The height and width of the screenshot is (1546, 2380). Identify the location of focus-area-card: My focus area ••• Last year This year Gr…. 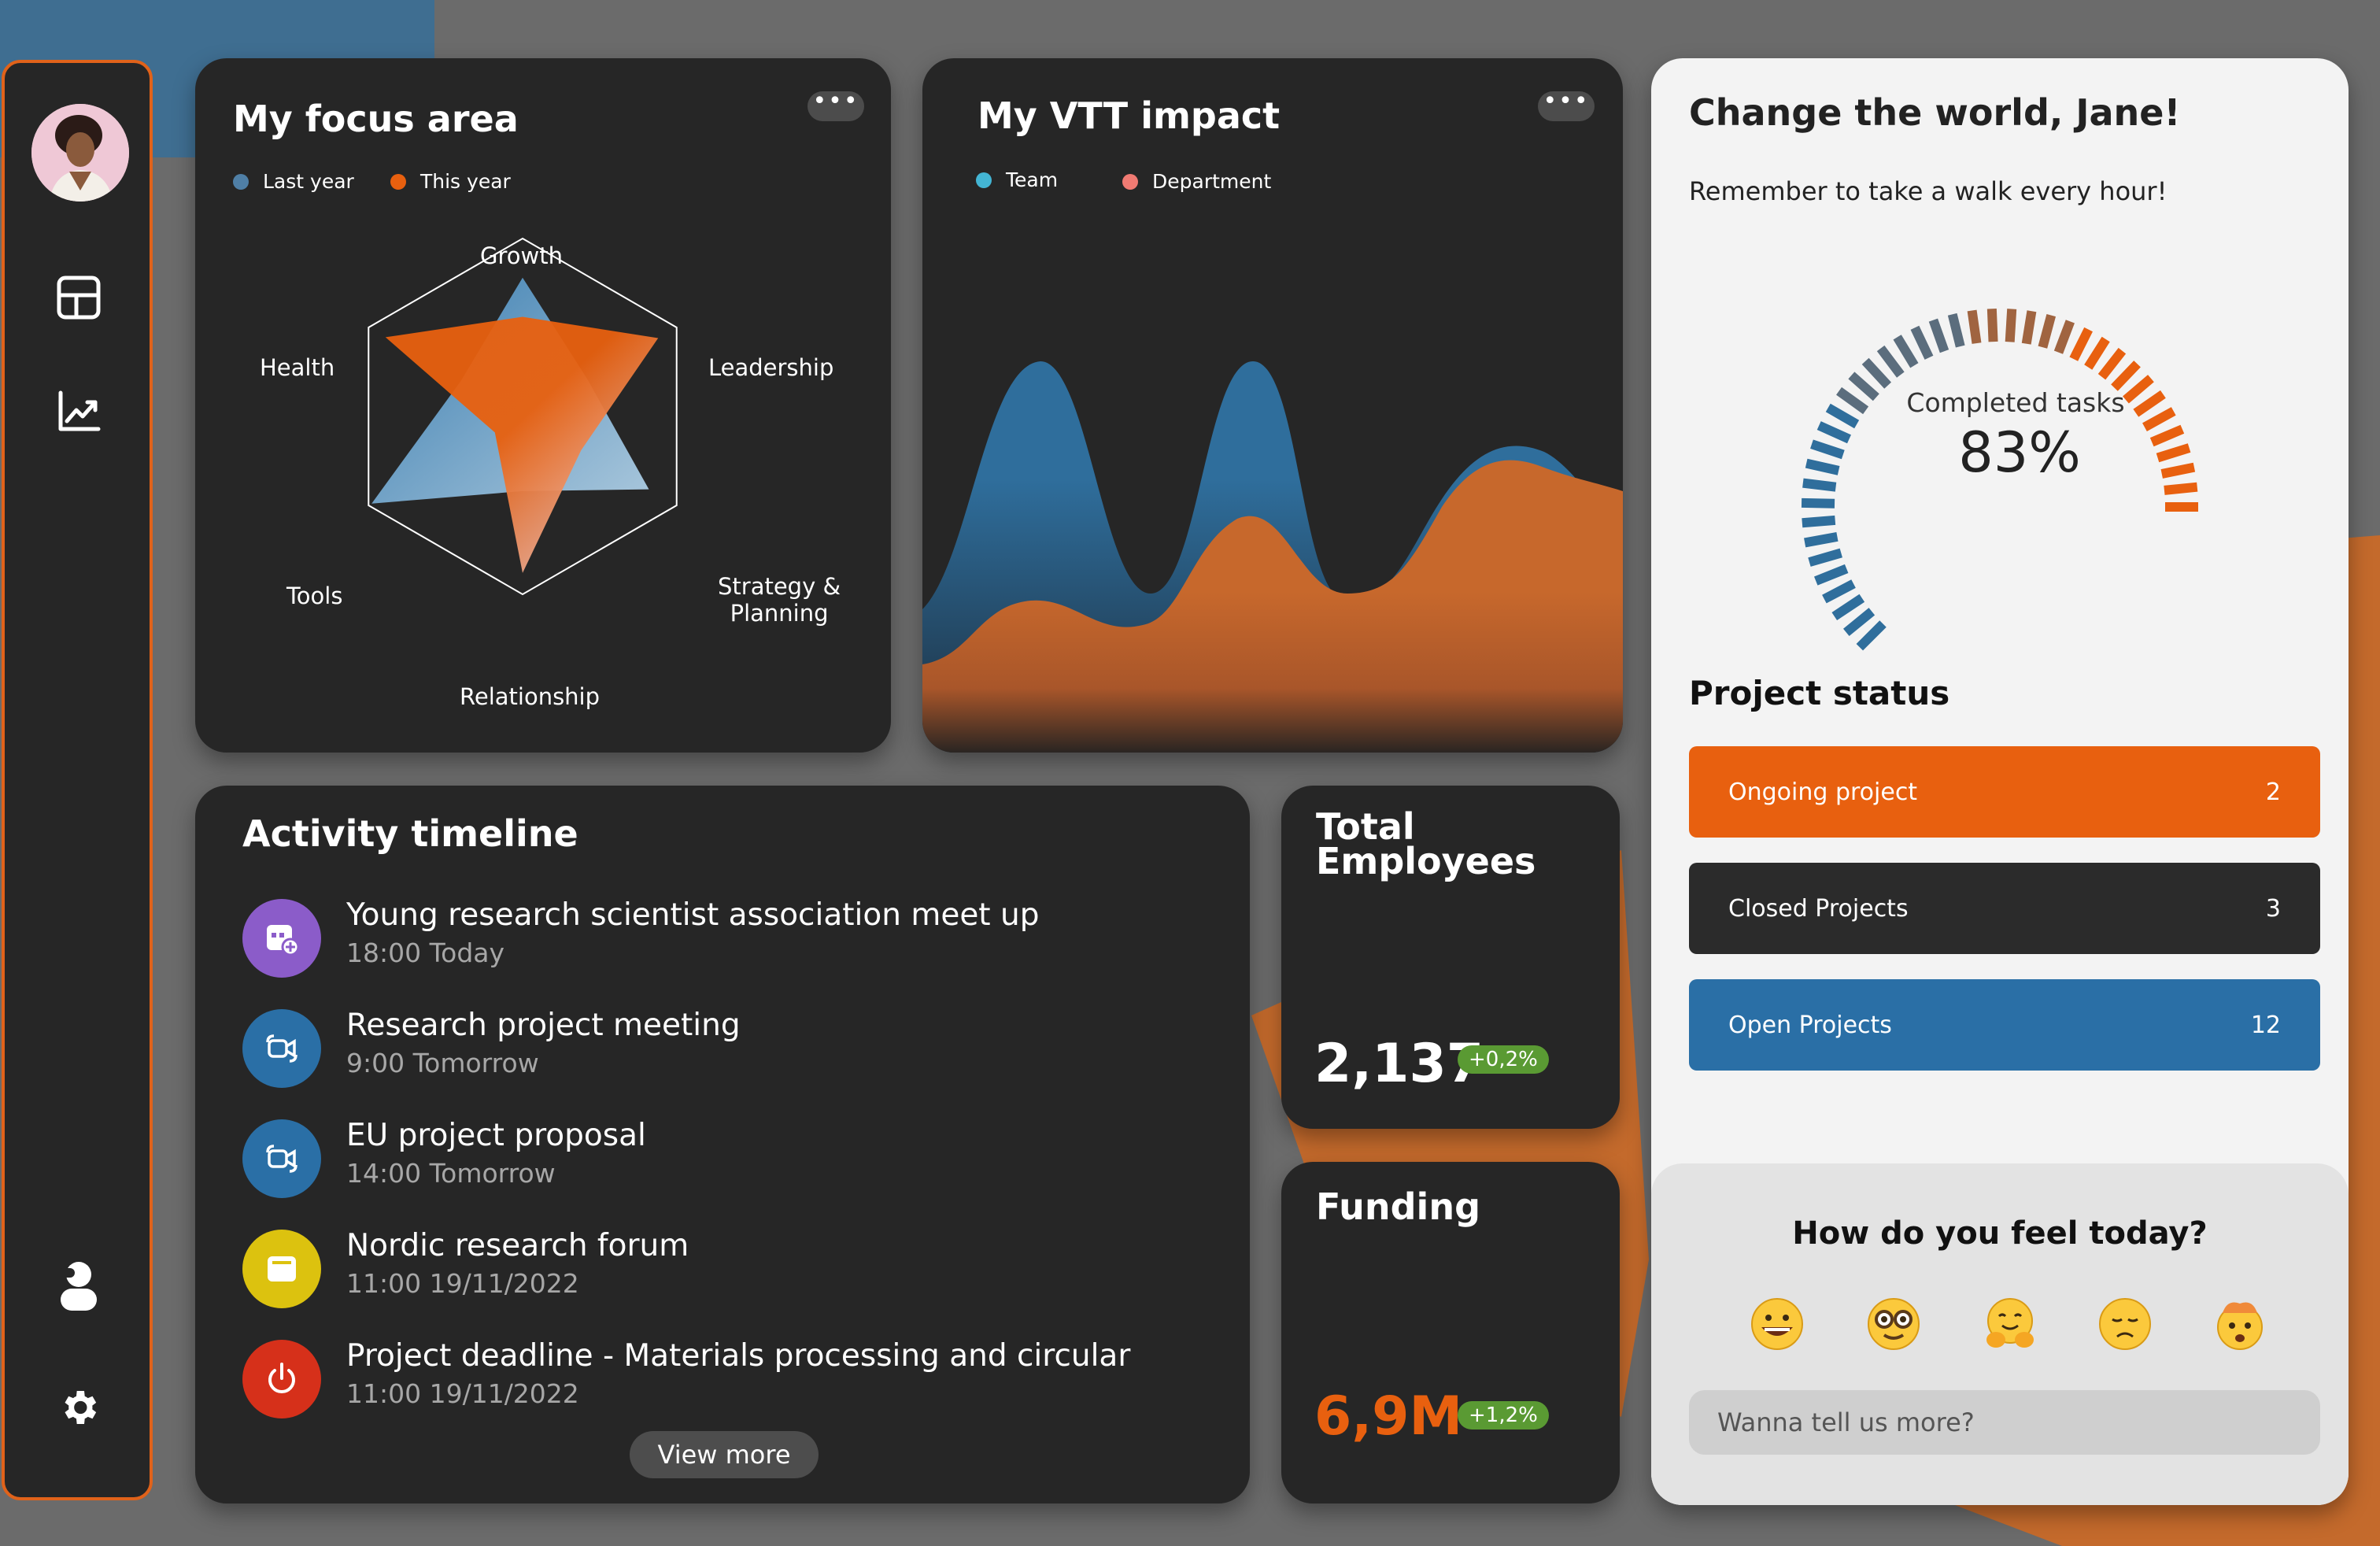
(543, 406).